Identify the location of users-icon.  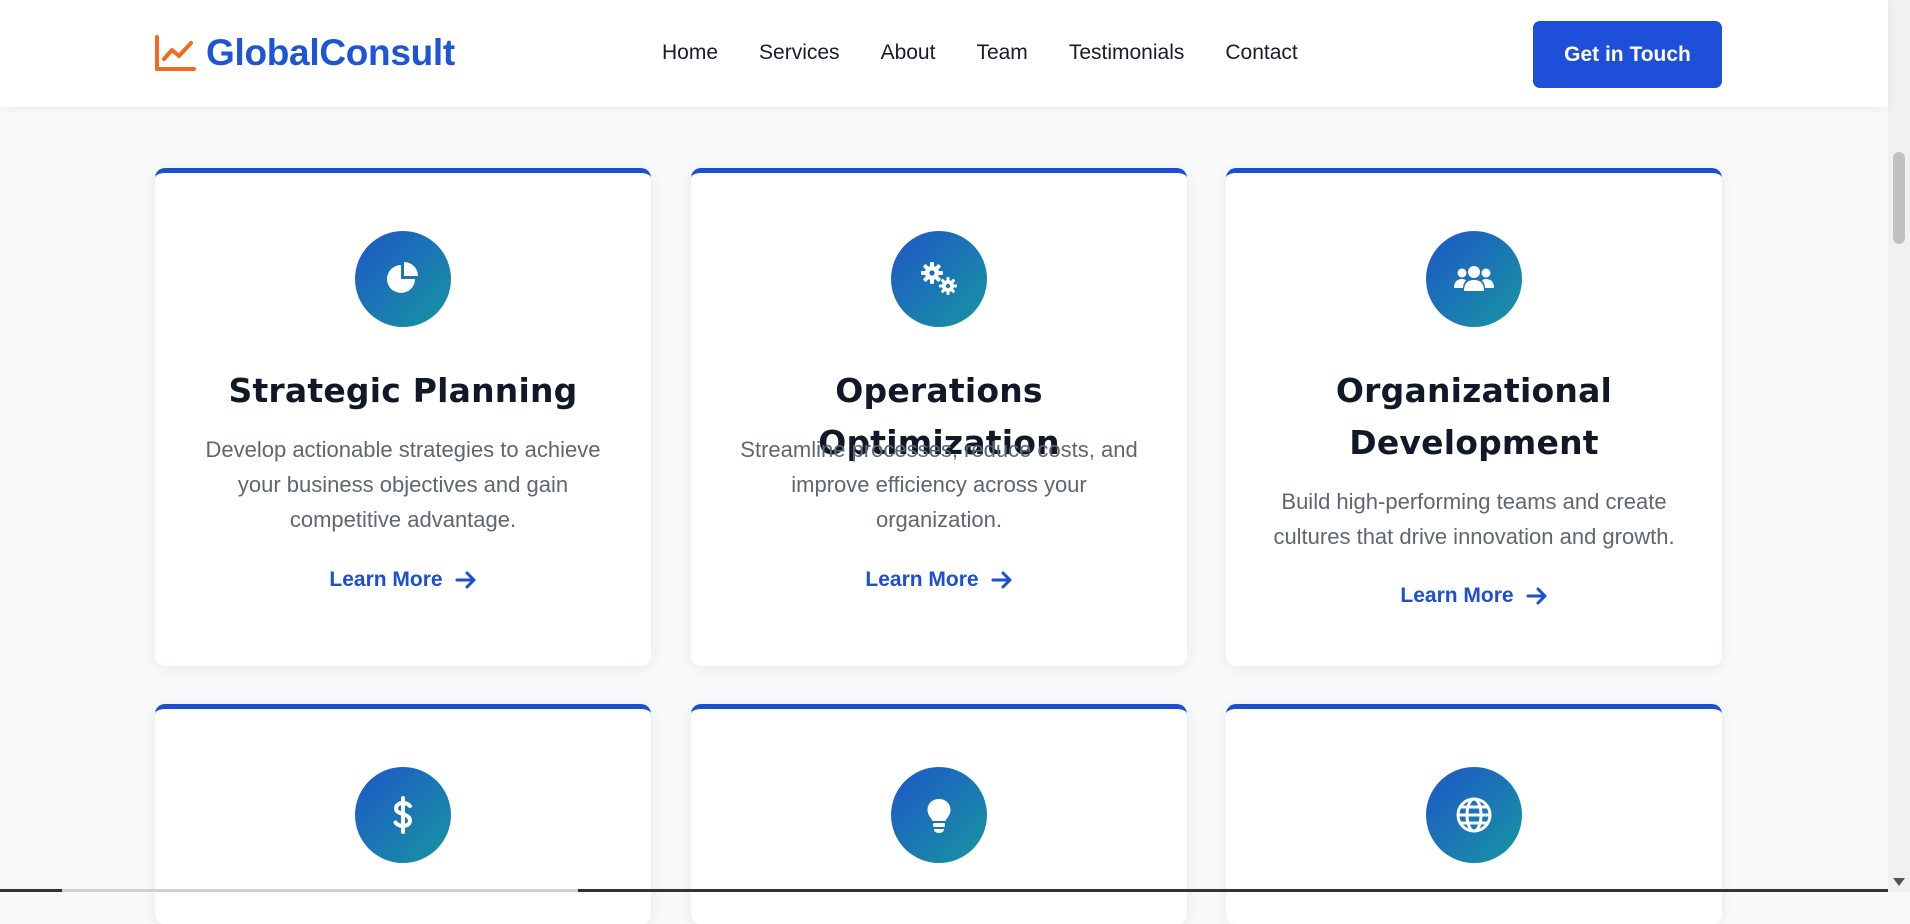
(1474, 278).